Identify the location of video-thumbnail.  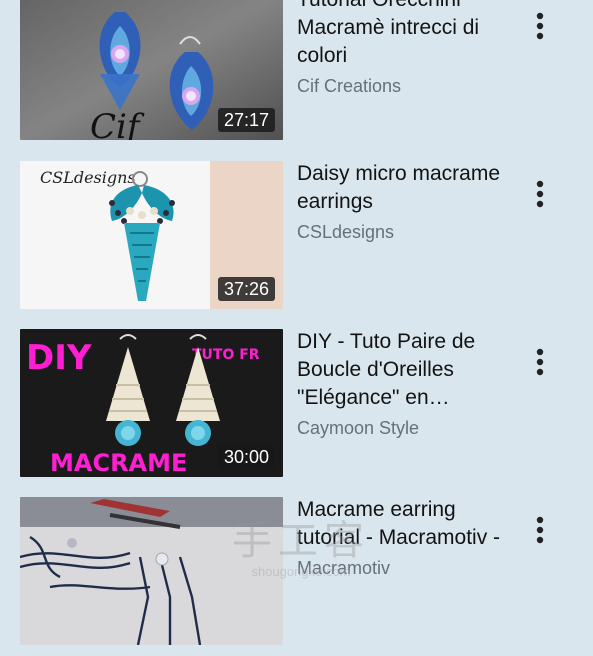
(151, 571).